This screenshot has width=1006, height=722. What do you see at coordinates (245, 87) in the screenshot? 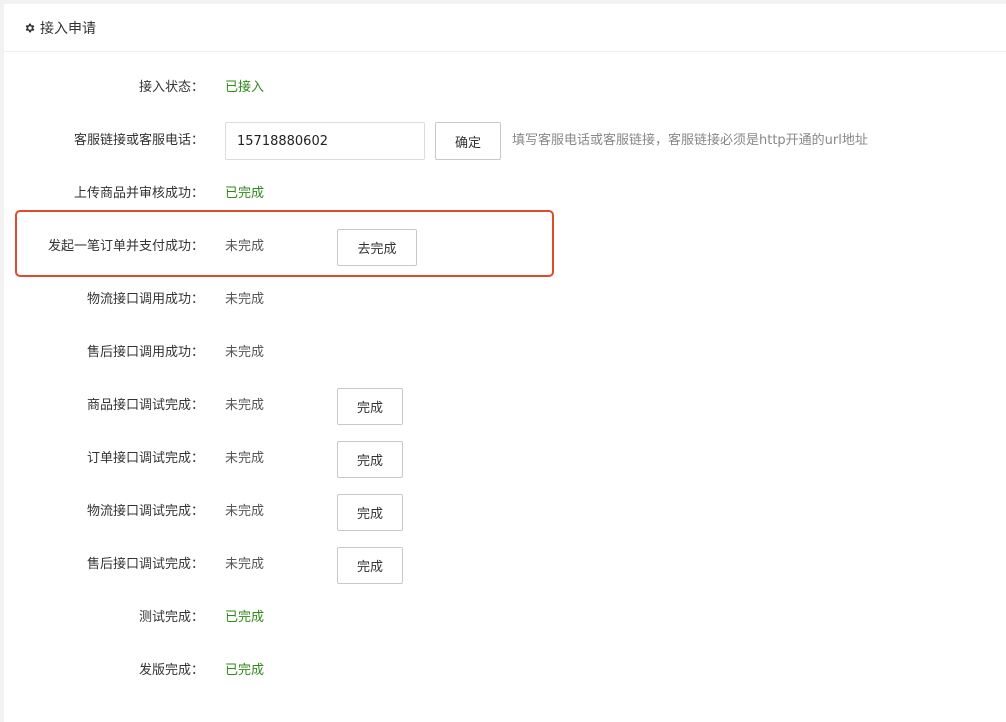
I see `access-status-value: 已接入` at bounding box center [245, 87].